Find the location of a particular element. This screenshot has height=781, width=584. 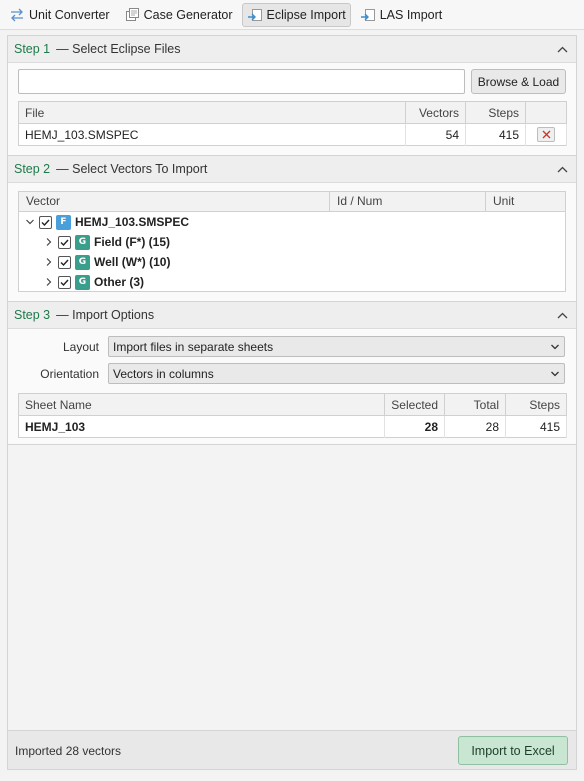

step1-number: Step 1 is located at coordinates (32, 49).